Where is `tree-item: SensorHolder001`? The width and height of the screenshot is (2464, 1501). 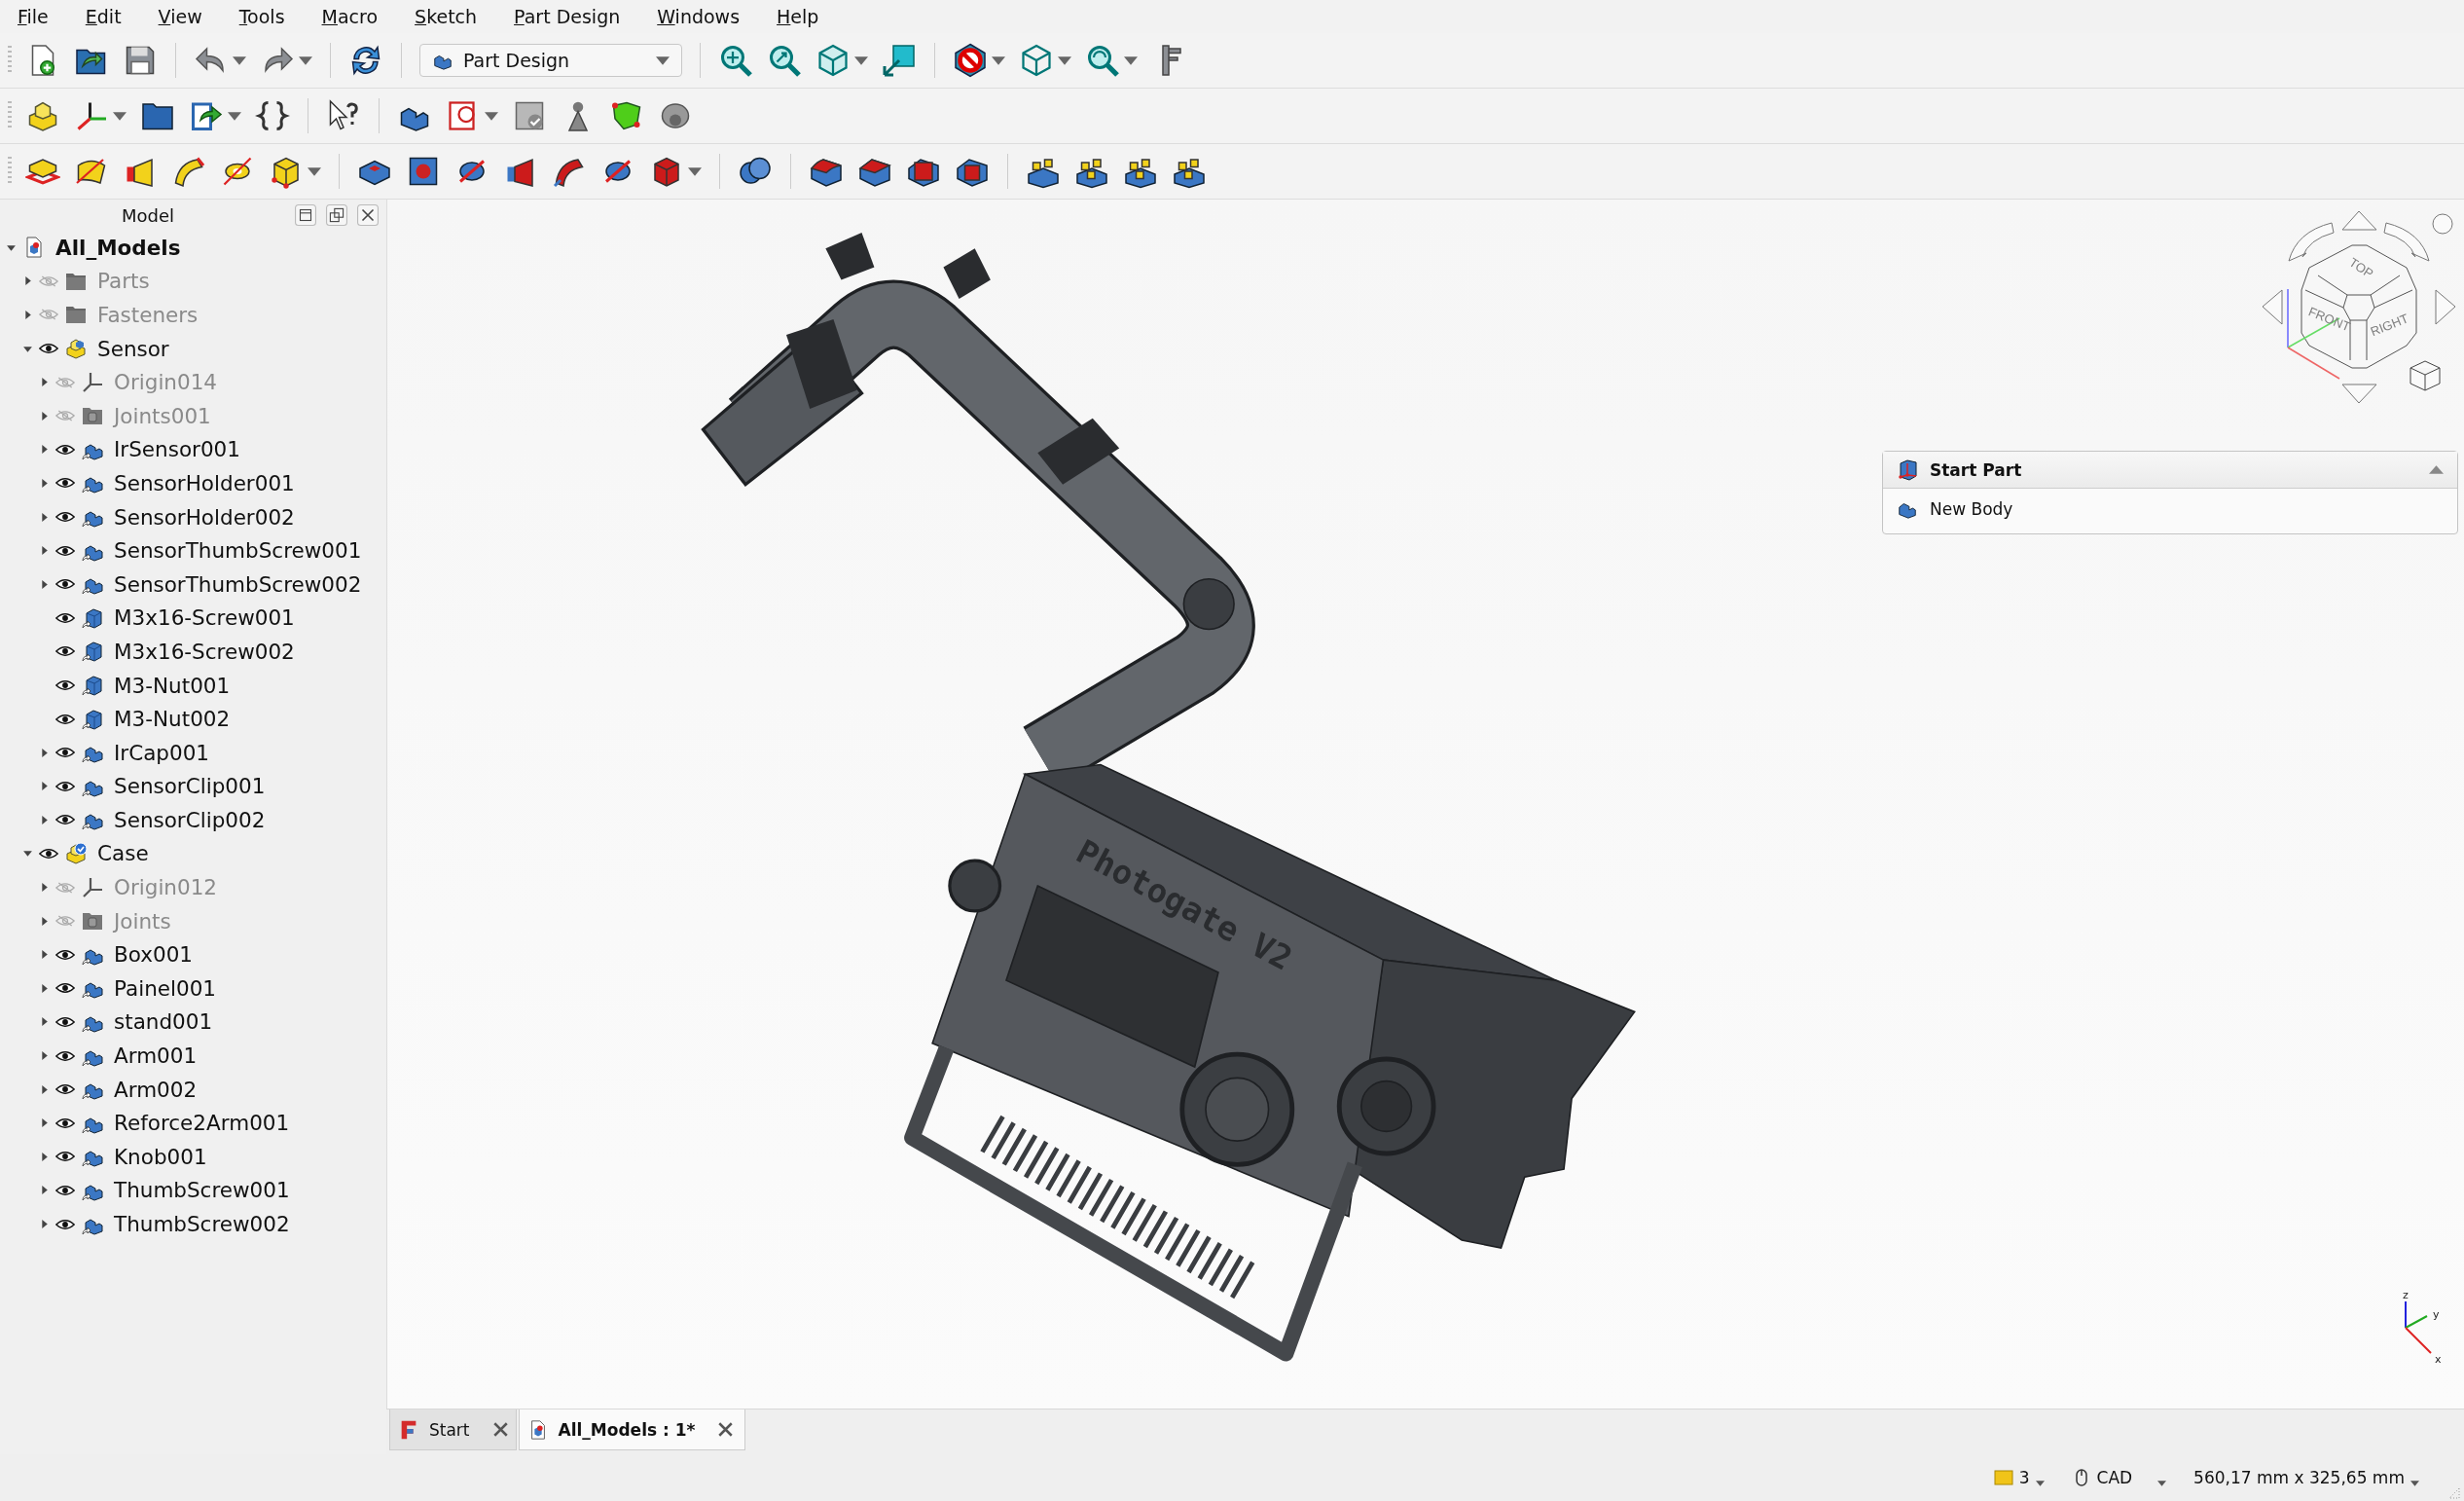
tree-item: SensorHolder001 is located at coordinates (204, 482).